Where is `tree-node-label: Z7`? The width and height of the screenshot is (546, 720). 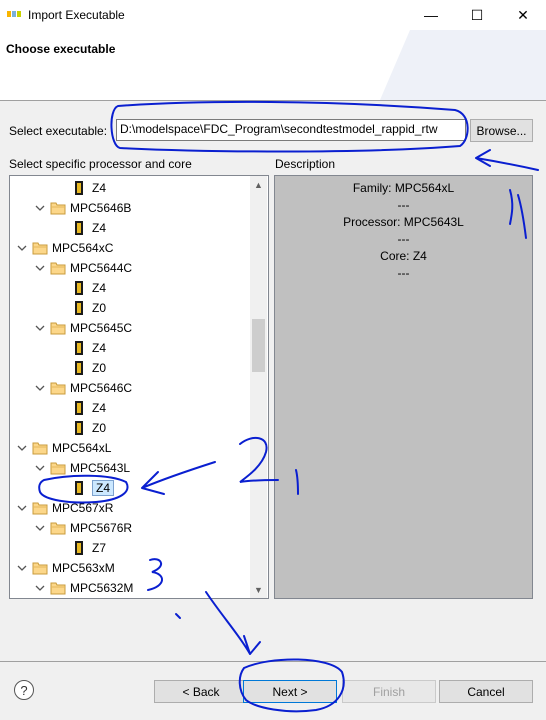 tree-node-label: Z7 is located at coordinates (99, 548).